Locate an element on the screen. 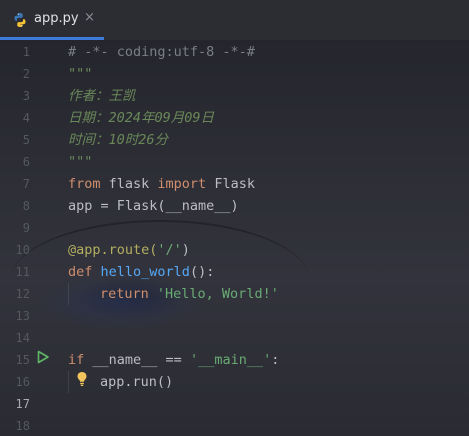 This screenshot has height=436, width=469. route-string: '/' is located at coordinates (169, 250).